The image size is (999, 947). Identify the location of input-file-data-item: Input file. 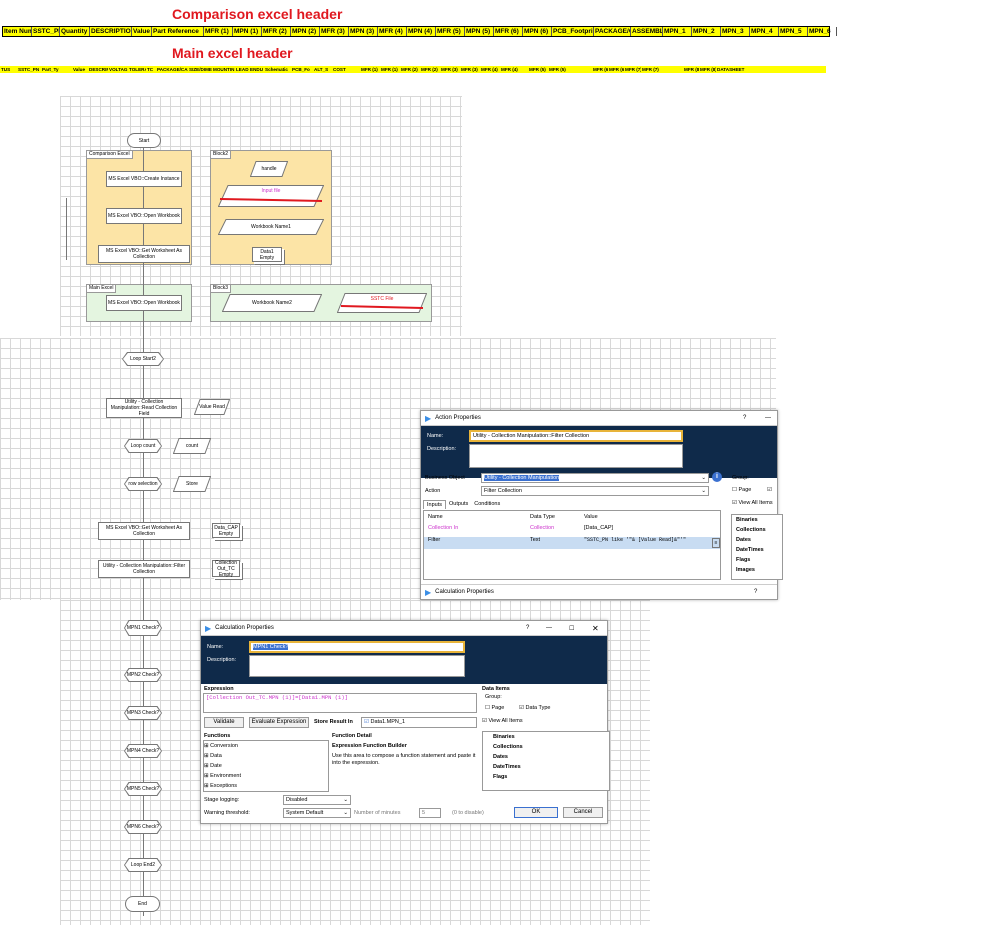
(271, 196).